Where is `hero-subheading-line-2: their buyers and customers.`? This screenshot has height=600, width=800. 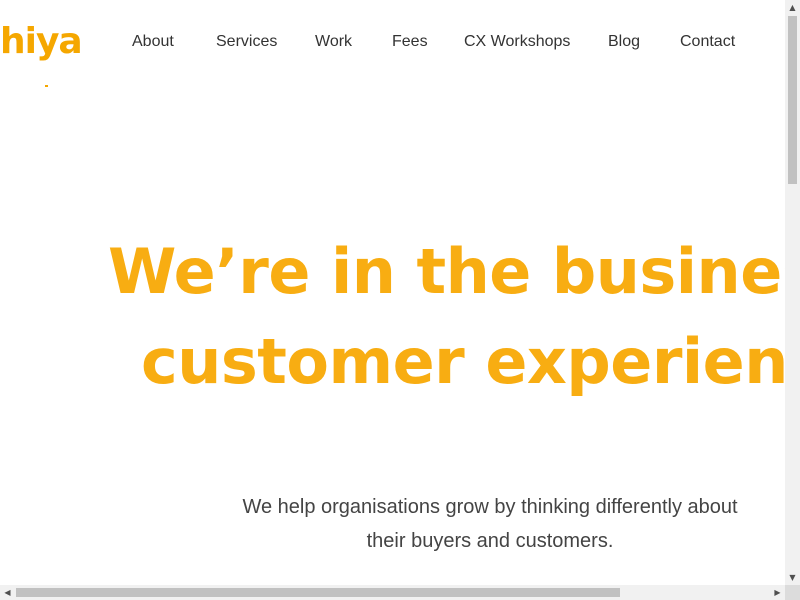
hero-subheading-line-2: their buyers and customers. is located at coordinates (490, 541).